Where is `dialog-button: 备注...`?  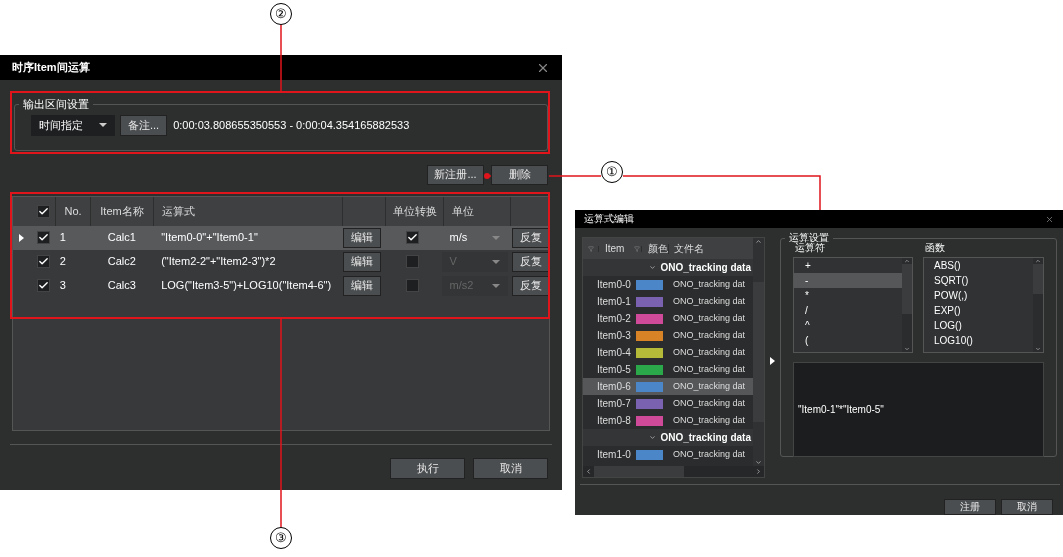
dialog-button: 备注... is located at coordinates (144, 125).